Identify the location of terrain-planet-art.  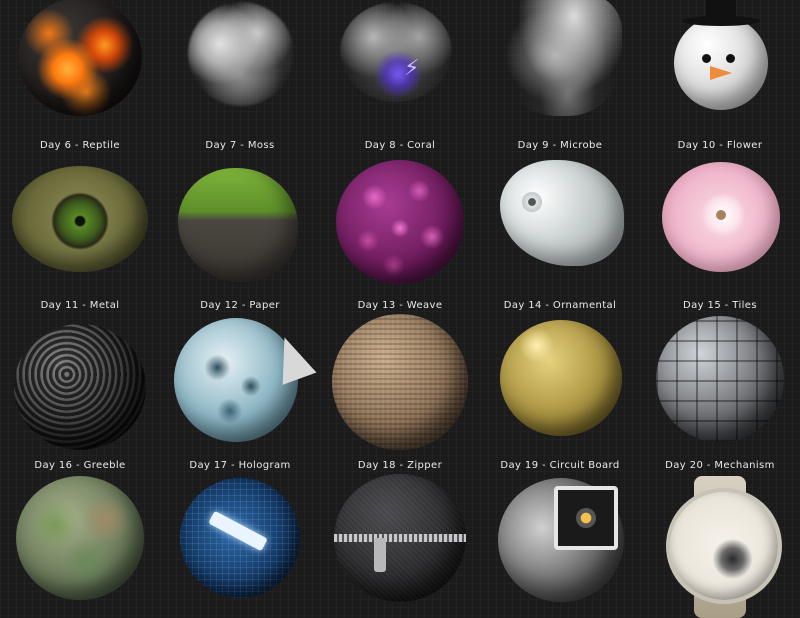
(80, 538).